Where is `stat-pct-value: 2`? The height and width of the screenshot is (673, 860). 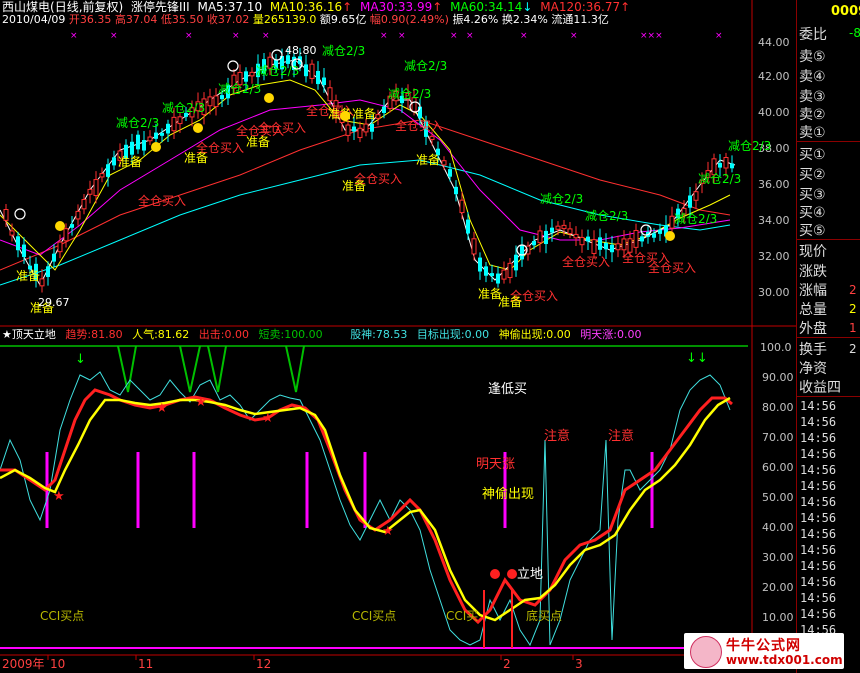
stat-pct-value: 2 is located at coordinates (853, 290).